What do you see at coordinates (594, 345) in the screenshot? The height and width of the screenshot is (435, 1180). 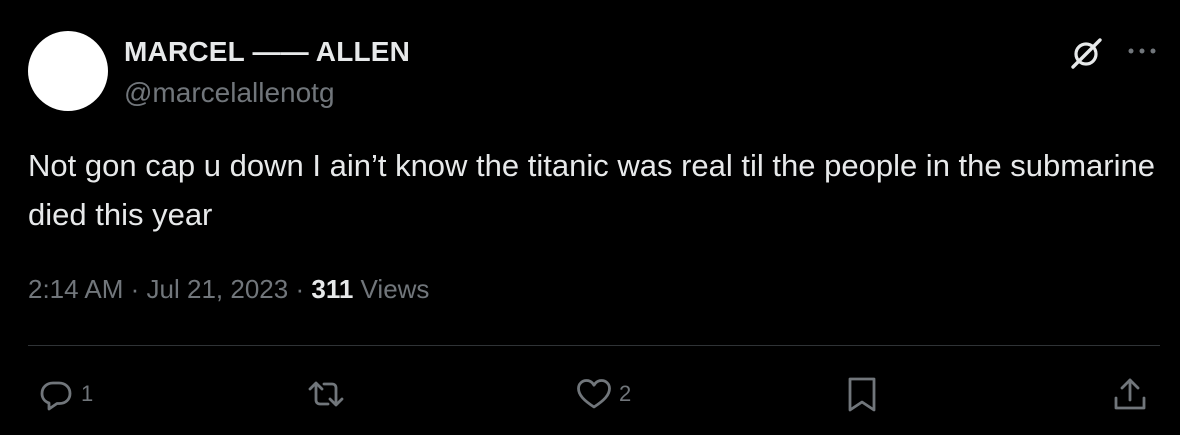 I see `divider` at bounding box center [594, 345].